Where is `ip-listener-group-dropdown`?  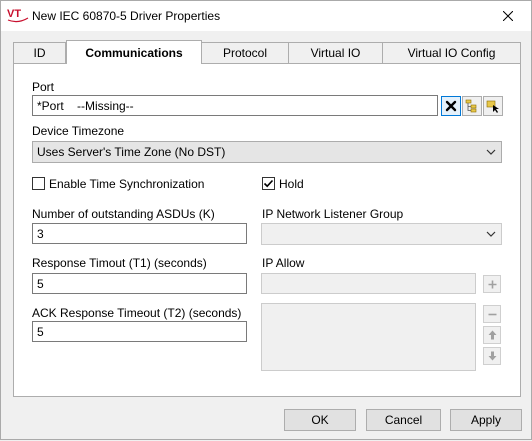 ip-listener-group-dropdown is located at coordinates (381, 234).